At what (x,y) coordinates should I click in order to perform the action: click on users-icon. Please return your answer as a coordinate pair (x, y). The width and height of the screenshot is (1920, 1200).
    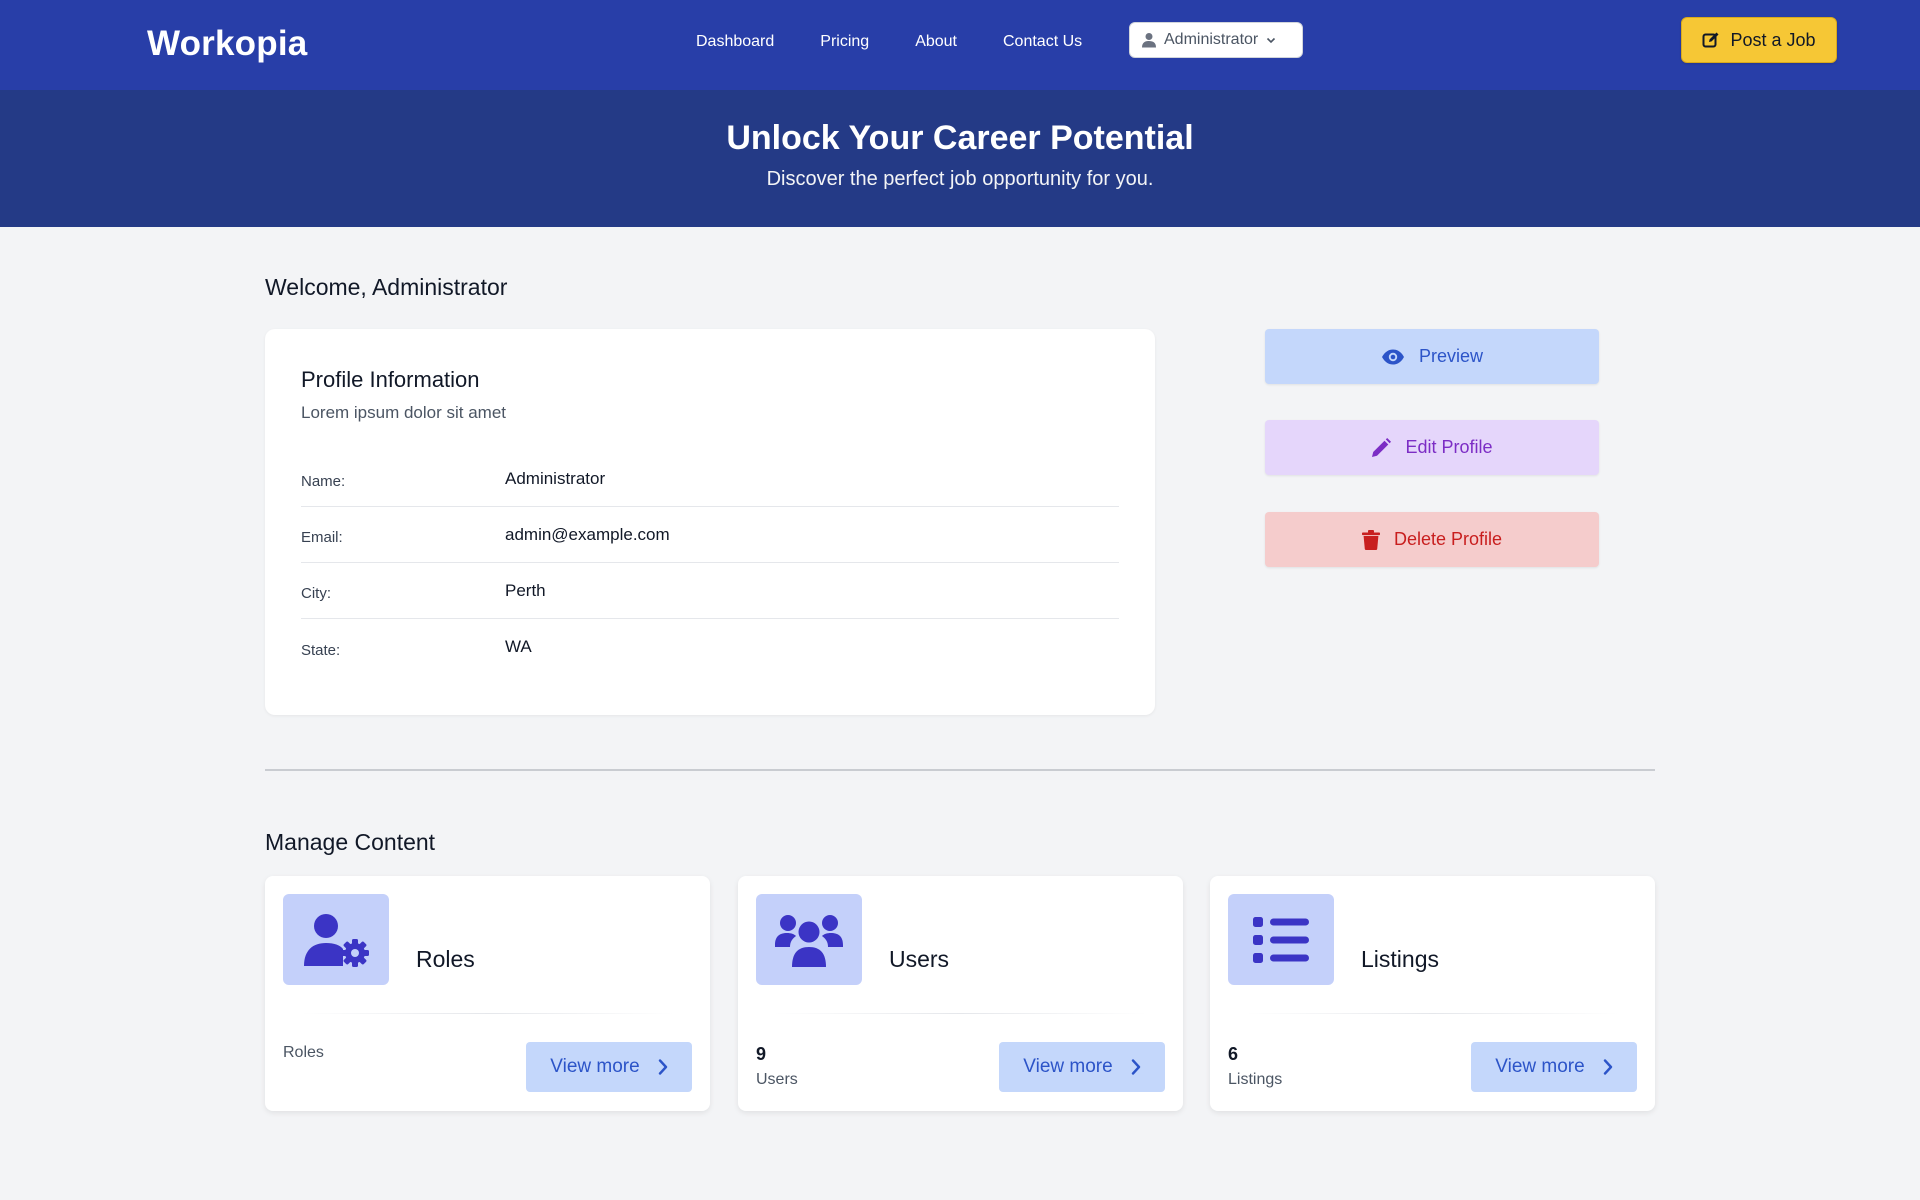
    Looking at the image, I should click on (809, 940).